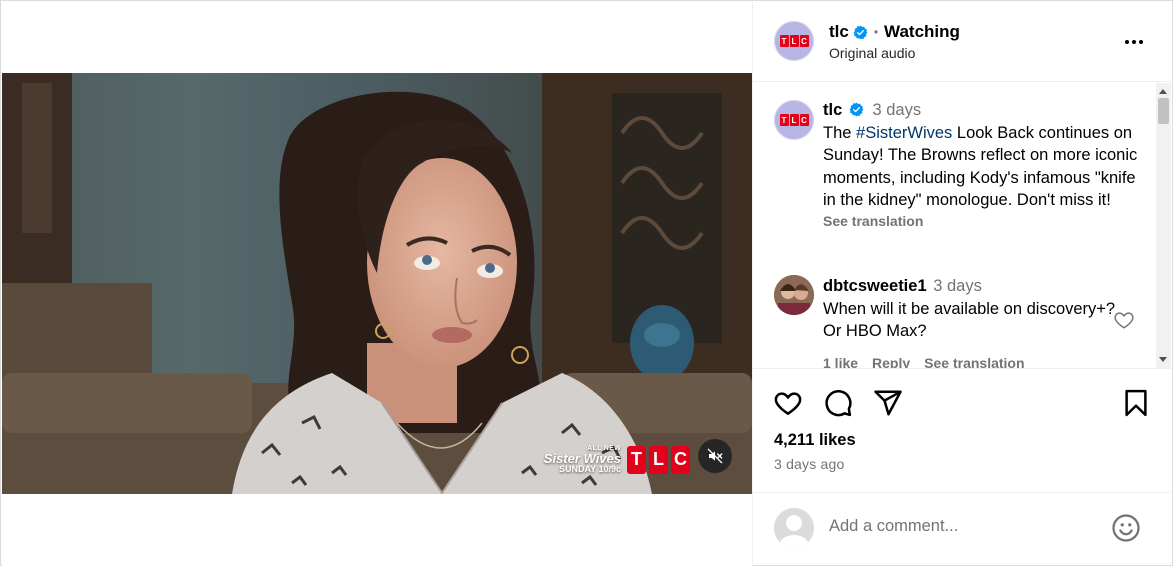 This screenshot has width=1173, height=566. I want to click on username-link: tlc, so click(839, 32).